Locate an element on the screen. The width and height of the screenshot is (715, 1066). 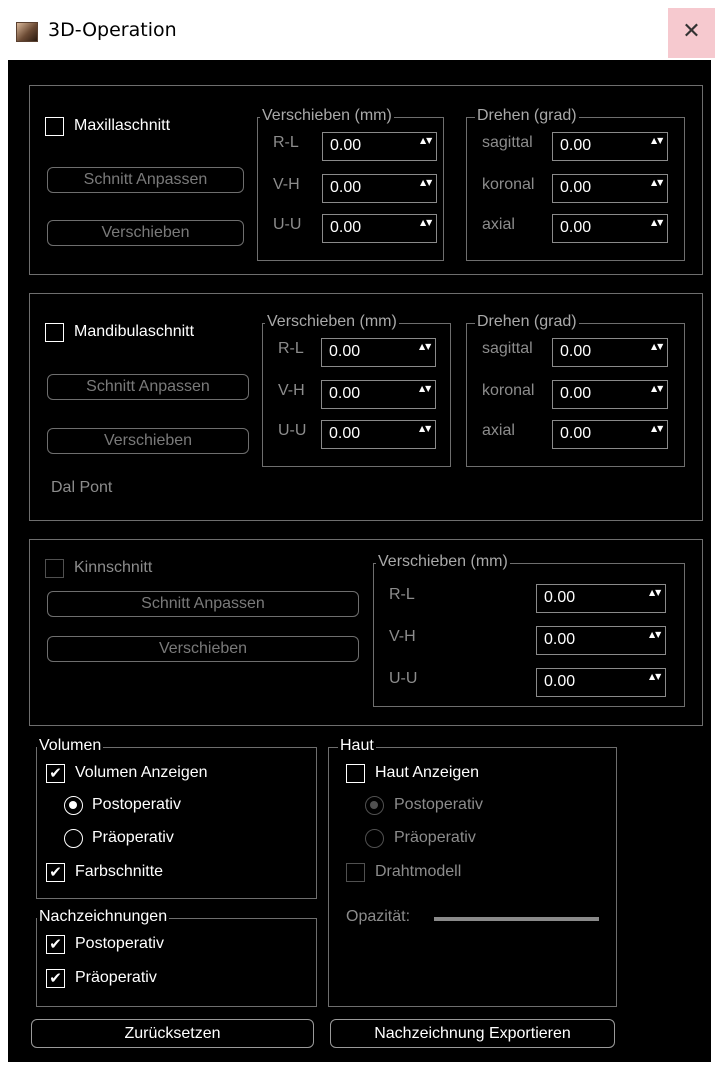
haut-wire-checkbox is located at coordinates (355, 872).